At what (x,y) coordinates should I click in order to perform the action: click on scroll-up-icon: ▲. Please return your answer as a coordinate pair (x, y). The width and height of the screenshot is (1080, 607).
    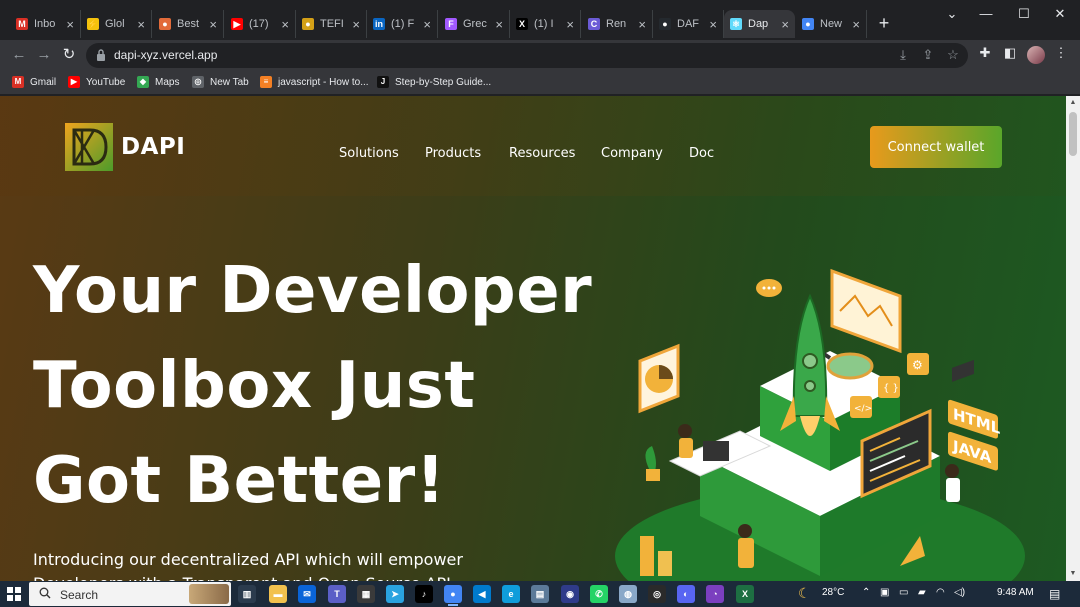
    Looking at the image, I should click on (1073, 103).